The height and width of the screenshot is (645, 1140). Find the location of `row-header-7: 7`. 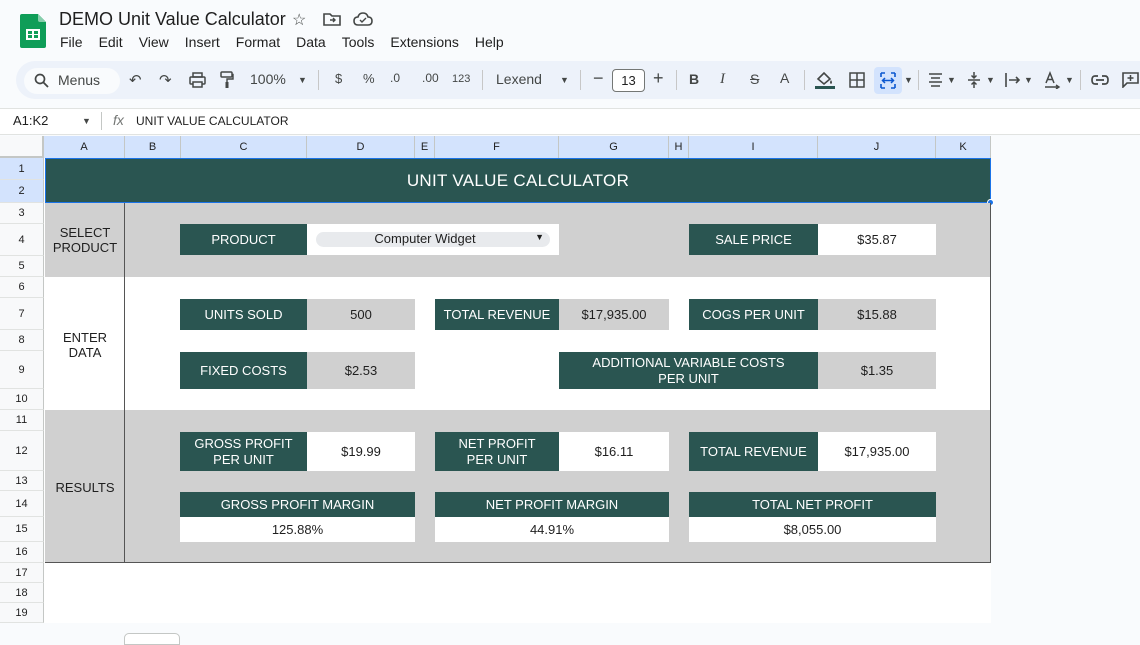

row-header-7: 7 is located at coordinates (22, 314).